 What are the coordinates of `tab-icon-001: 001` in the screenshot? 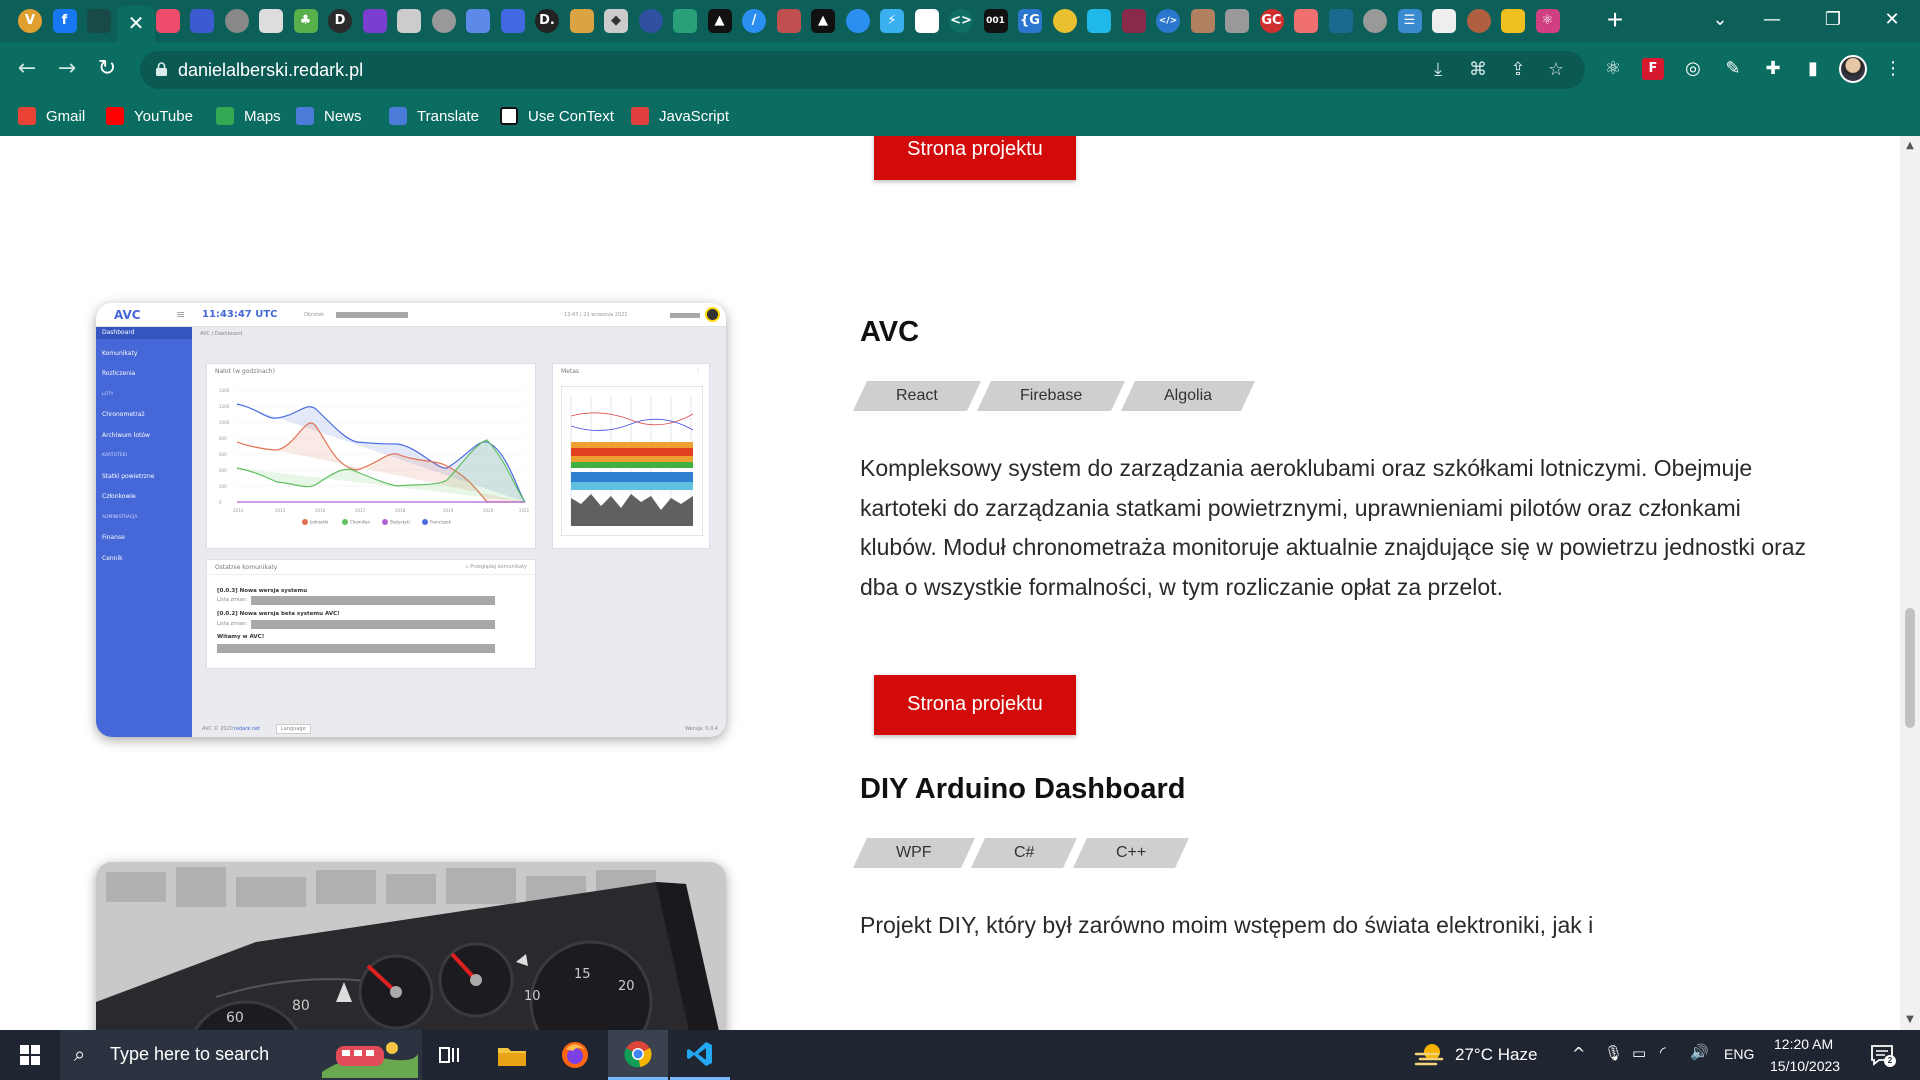 It's located at (995, 21).